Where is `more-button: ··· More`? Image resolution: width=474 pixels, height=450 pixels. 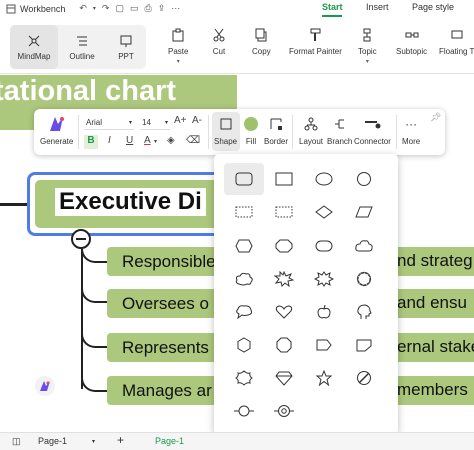
more-button: ··· More is located at coordinates (411, 131).